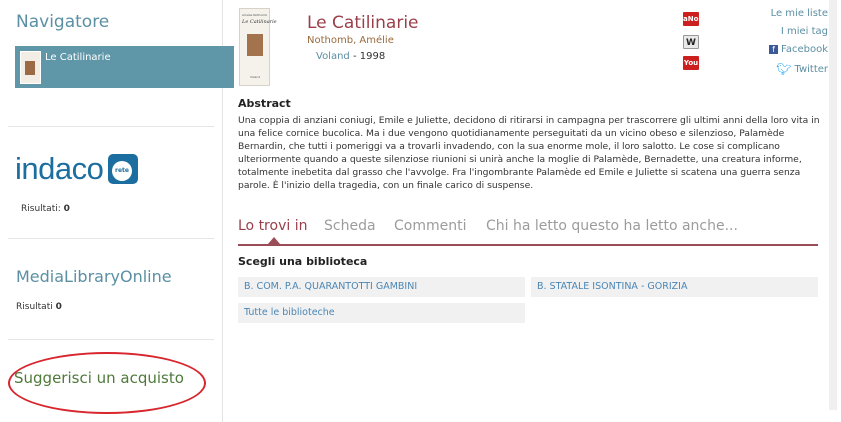 This screenshot has width=841, height=422. What do you see at coordinates (58, 307) in the screenshot?
I see `mlol-results-value: 0` at bounding box center [58, 307].